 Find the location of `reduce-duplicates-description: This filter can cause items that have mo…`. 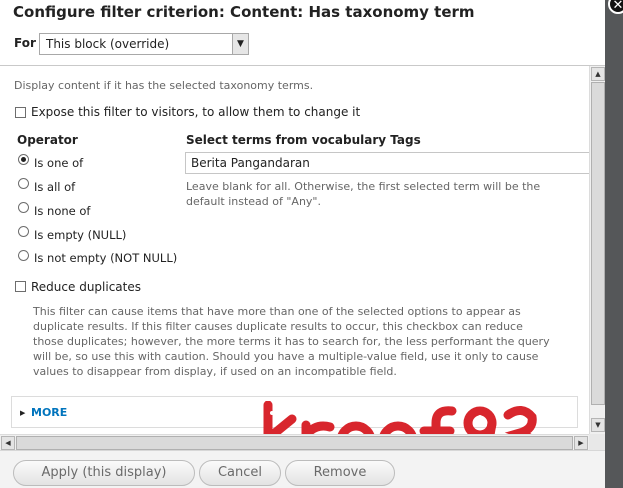

reduce-duplicates-description: This filter can cause items that have mo… is located at coordinates (291, 341).